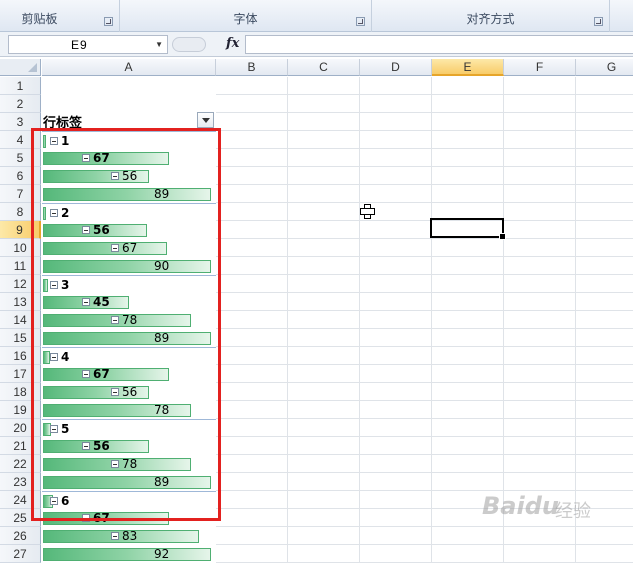 The height and width of the screenshot is (563, 633). Describe the element at coordinates (129, 554) in the screenshot. I see `pivot-value-row: 92` at that location.